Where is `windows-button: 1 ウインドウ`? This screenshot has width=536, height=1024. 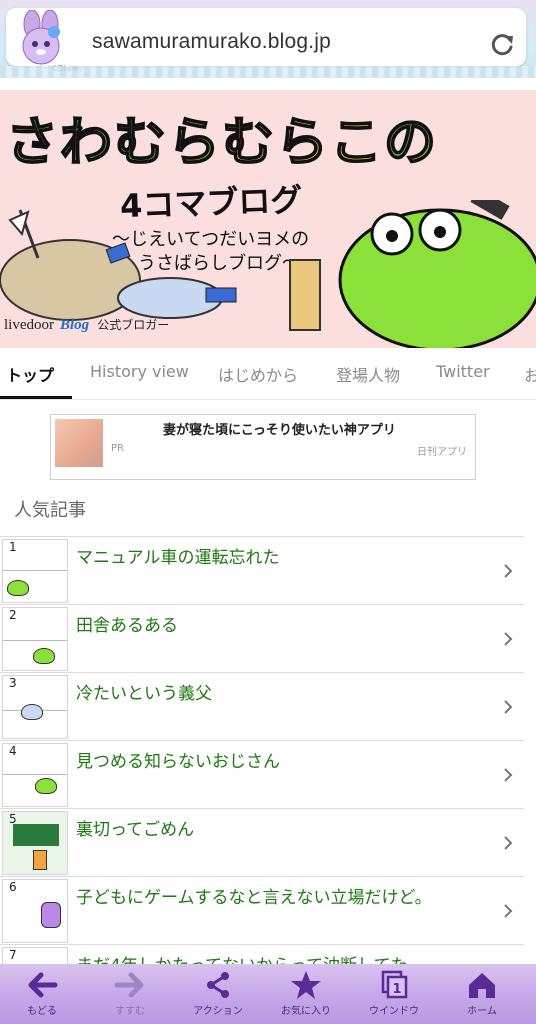 windows-button: 1 ウインドウ is located at coordinates (394, 996).